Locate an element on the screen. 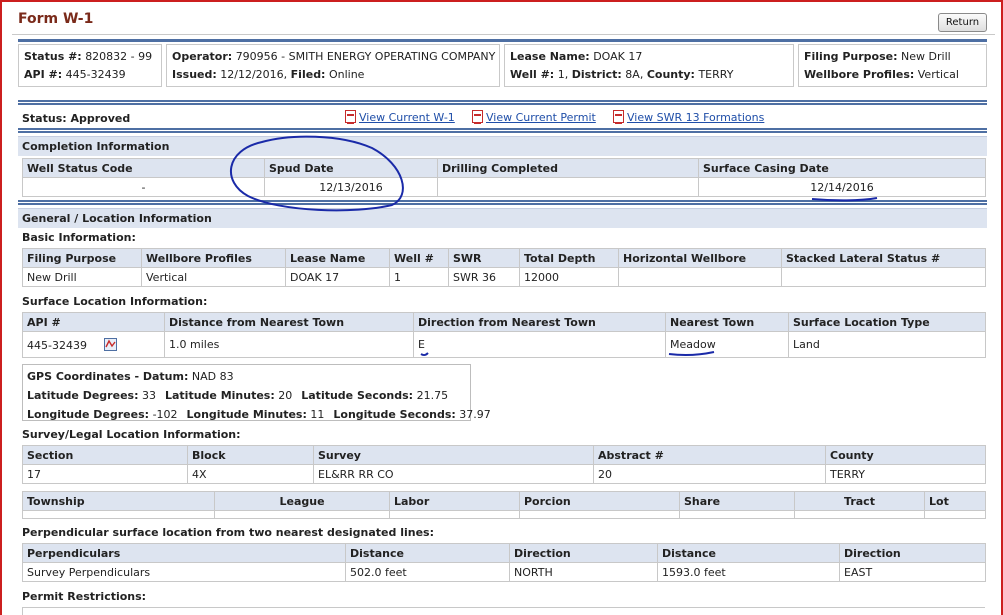  col-wellbore-profiles: Wellbore Profiles is located at coordinates (213, 258).